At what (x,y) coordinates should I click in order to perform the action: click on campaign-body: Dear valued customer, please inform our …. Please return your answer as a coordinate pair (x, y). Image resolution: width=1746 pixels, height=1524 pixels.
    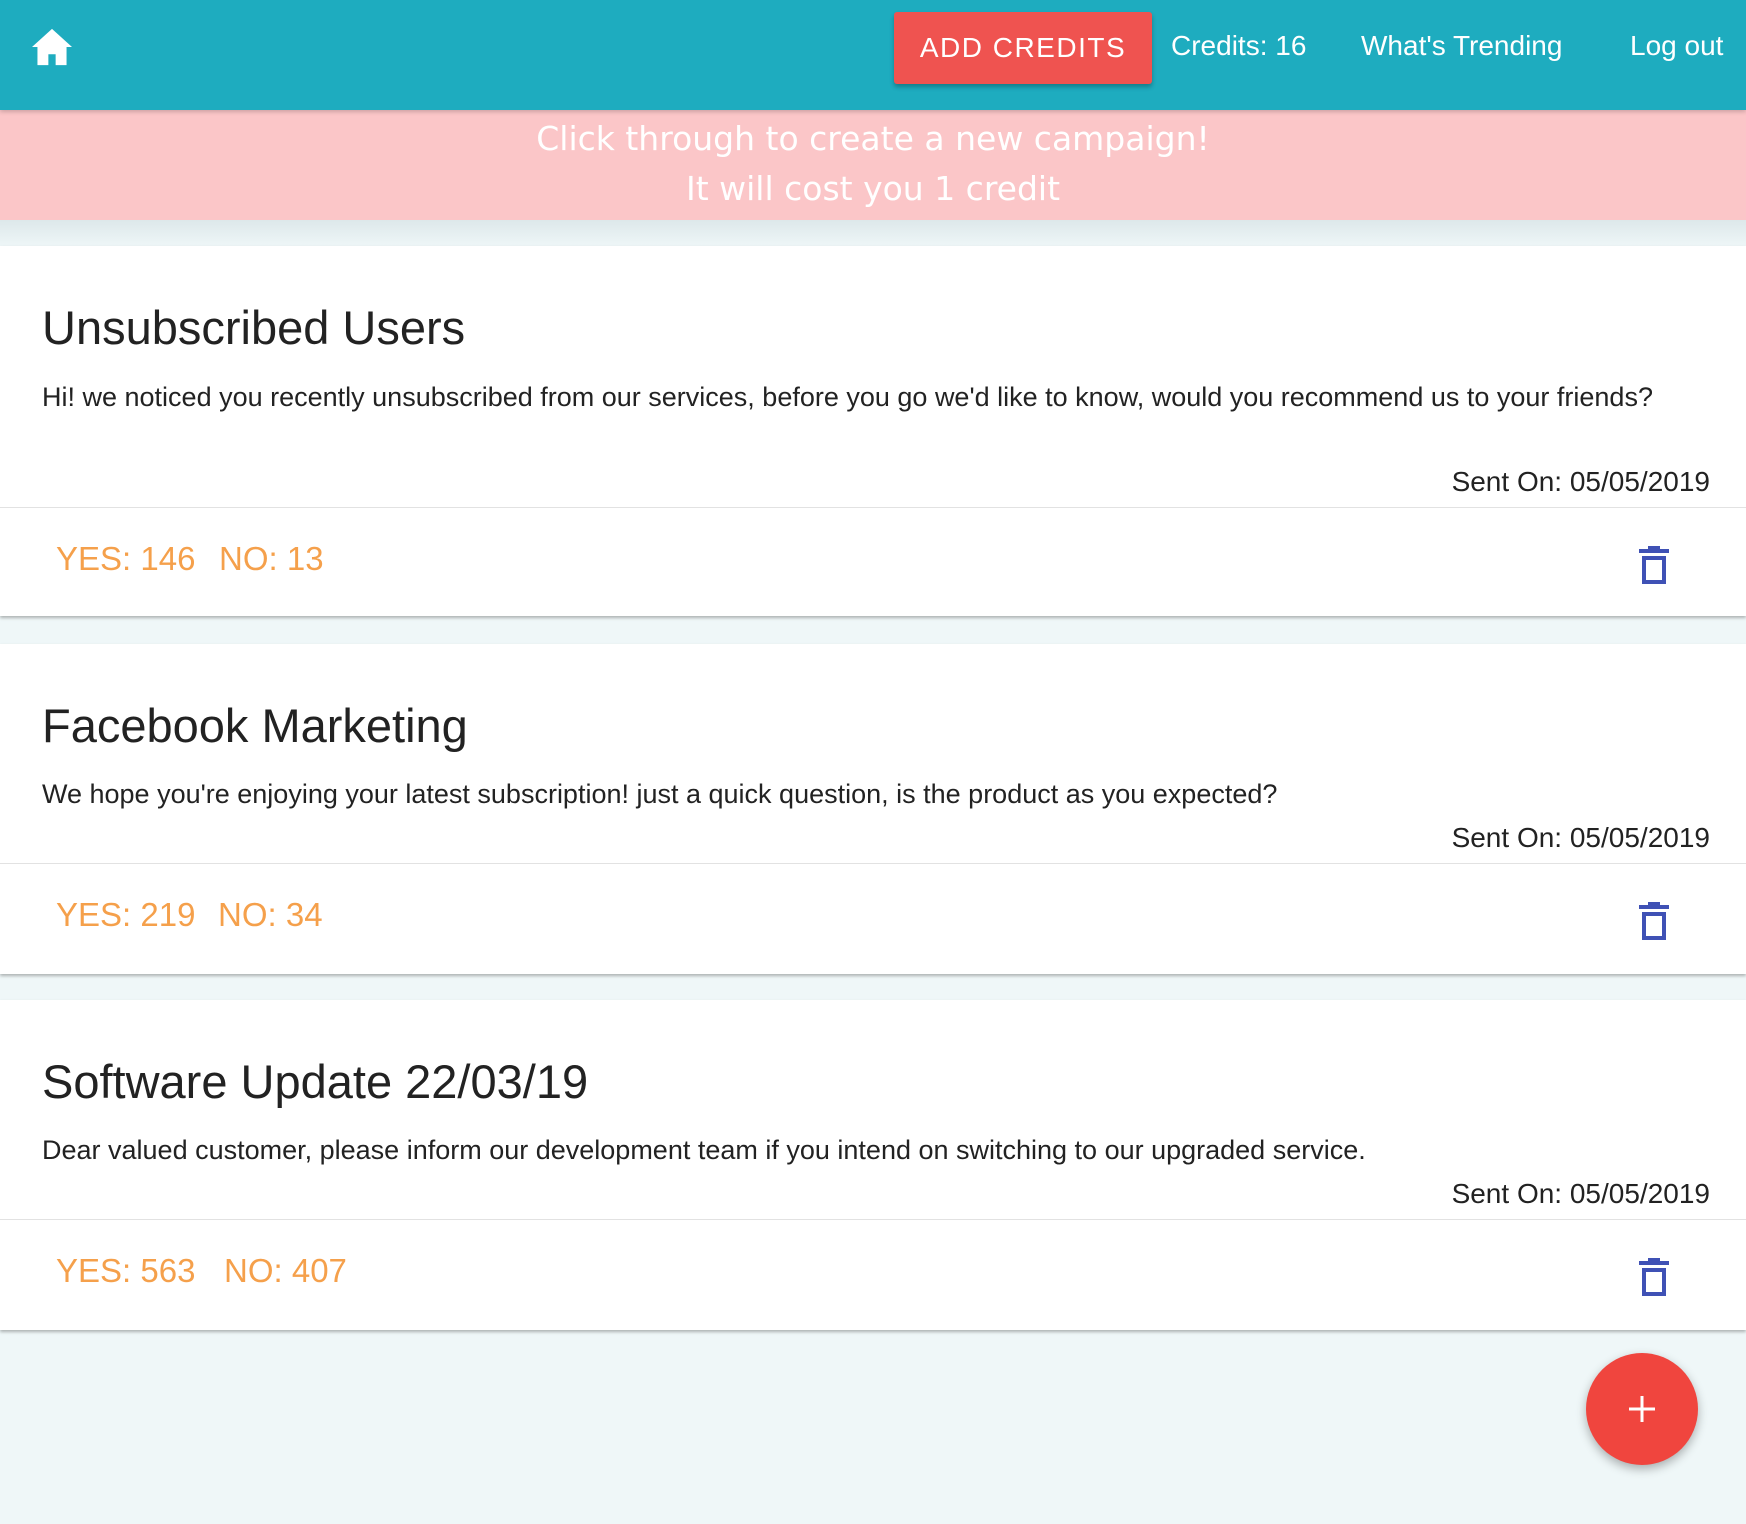
    Looking at the image, I should click on (704, 1150).